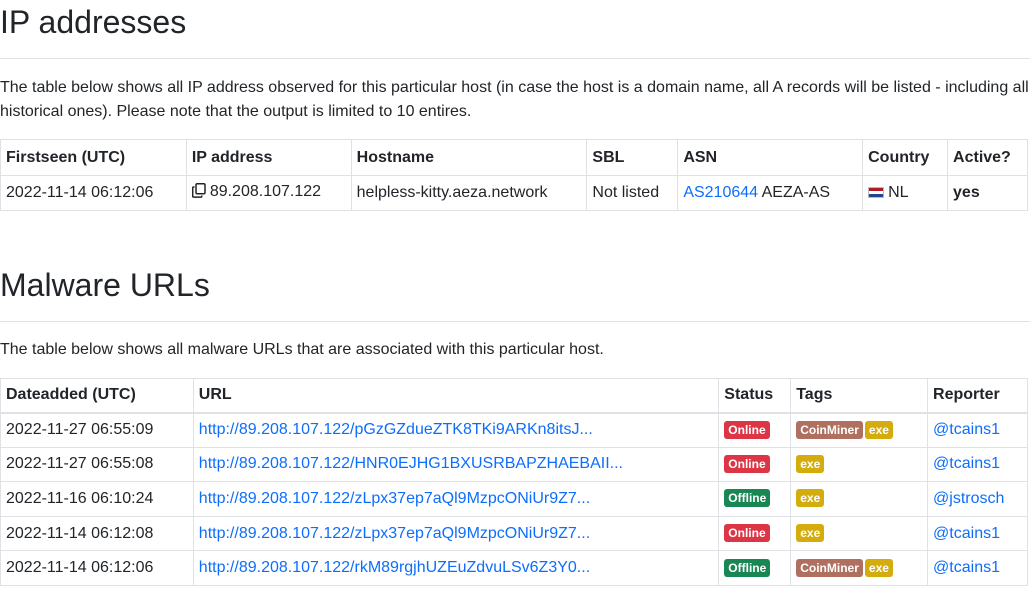  I want to click on col-tags: Tags, so click(859, 396).